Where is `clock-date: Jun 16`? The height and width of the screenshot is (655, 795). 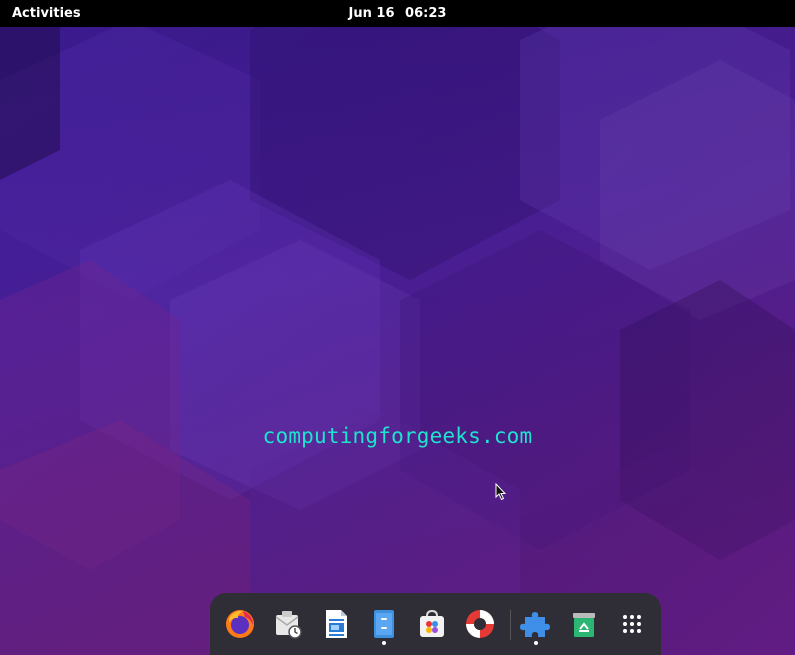
clock-date: Jun 16 is located at coordinates (371, 13).